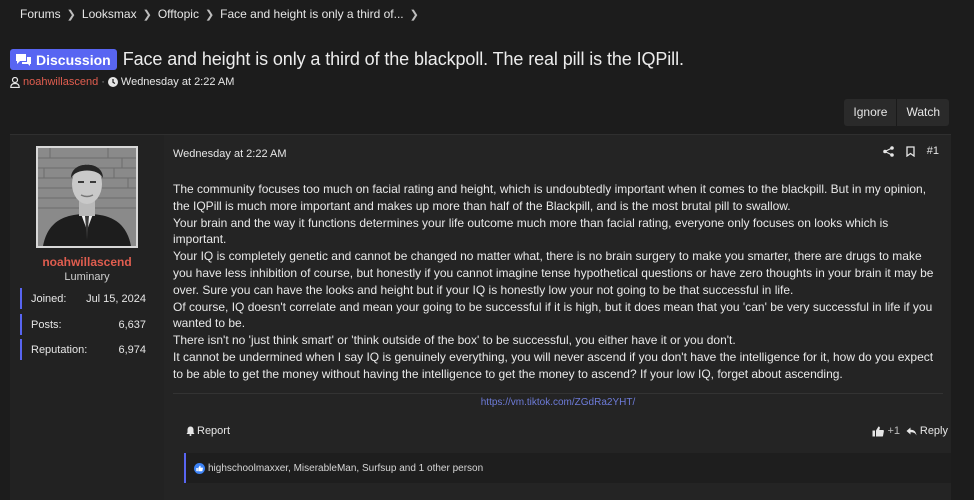  I want to click on post-divider, so click(558, 393).